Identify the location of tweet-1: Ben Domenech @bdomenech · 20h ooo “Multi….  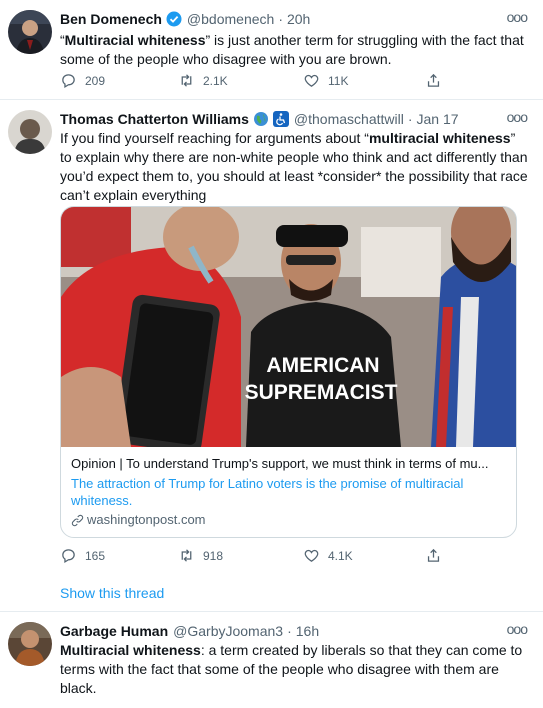
(271, 50).